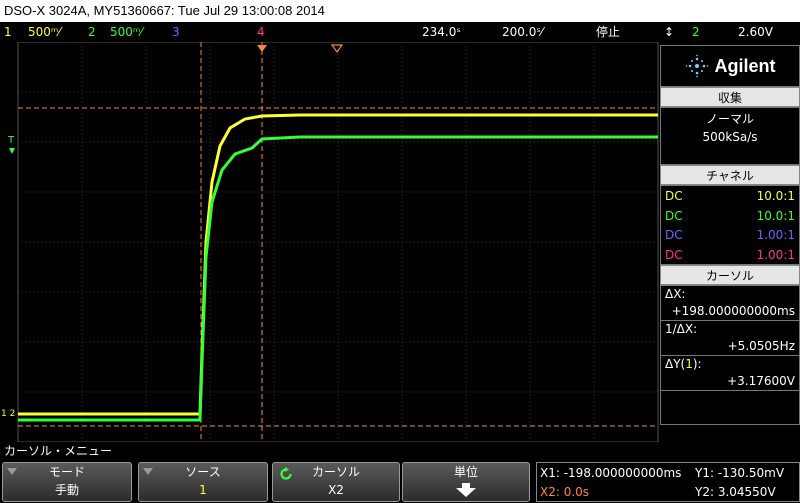 The image size is (800, 503). Describe the element at coordinates (775, 254) in the screenshot. I see `channel-4-probe: 1.00:1` at that location.